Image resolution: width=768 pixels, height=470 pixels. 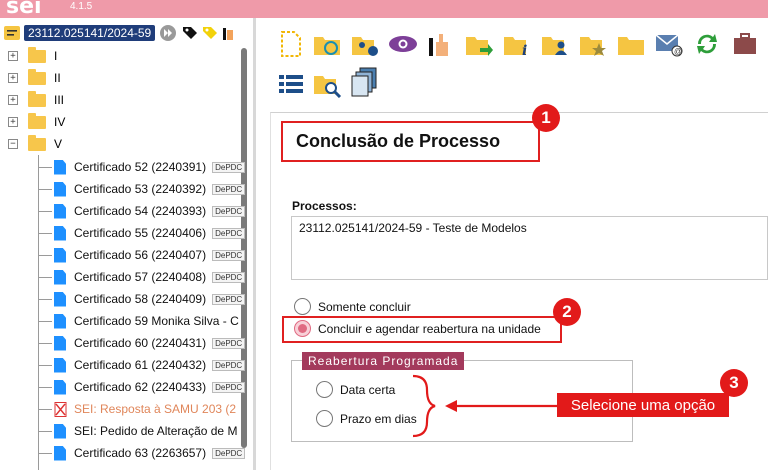 I want to click on suitcase-icon, so click(x=745, y=44).